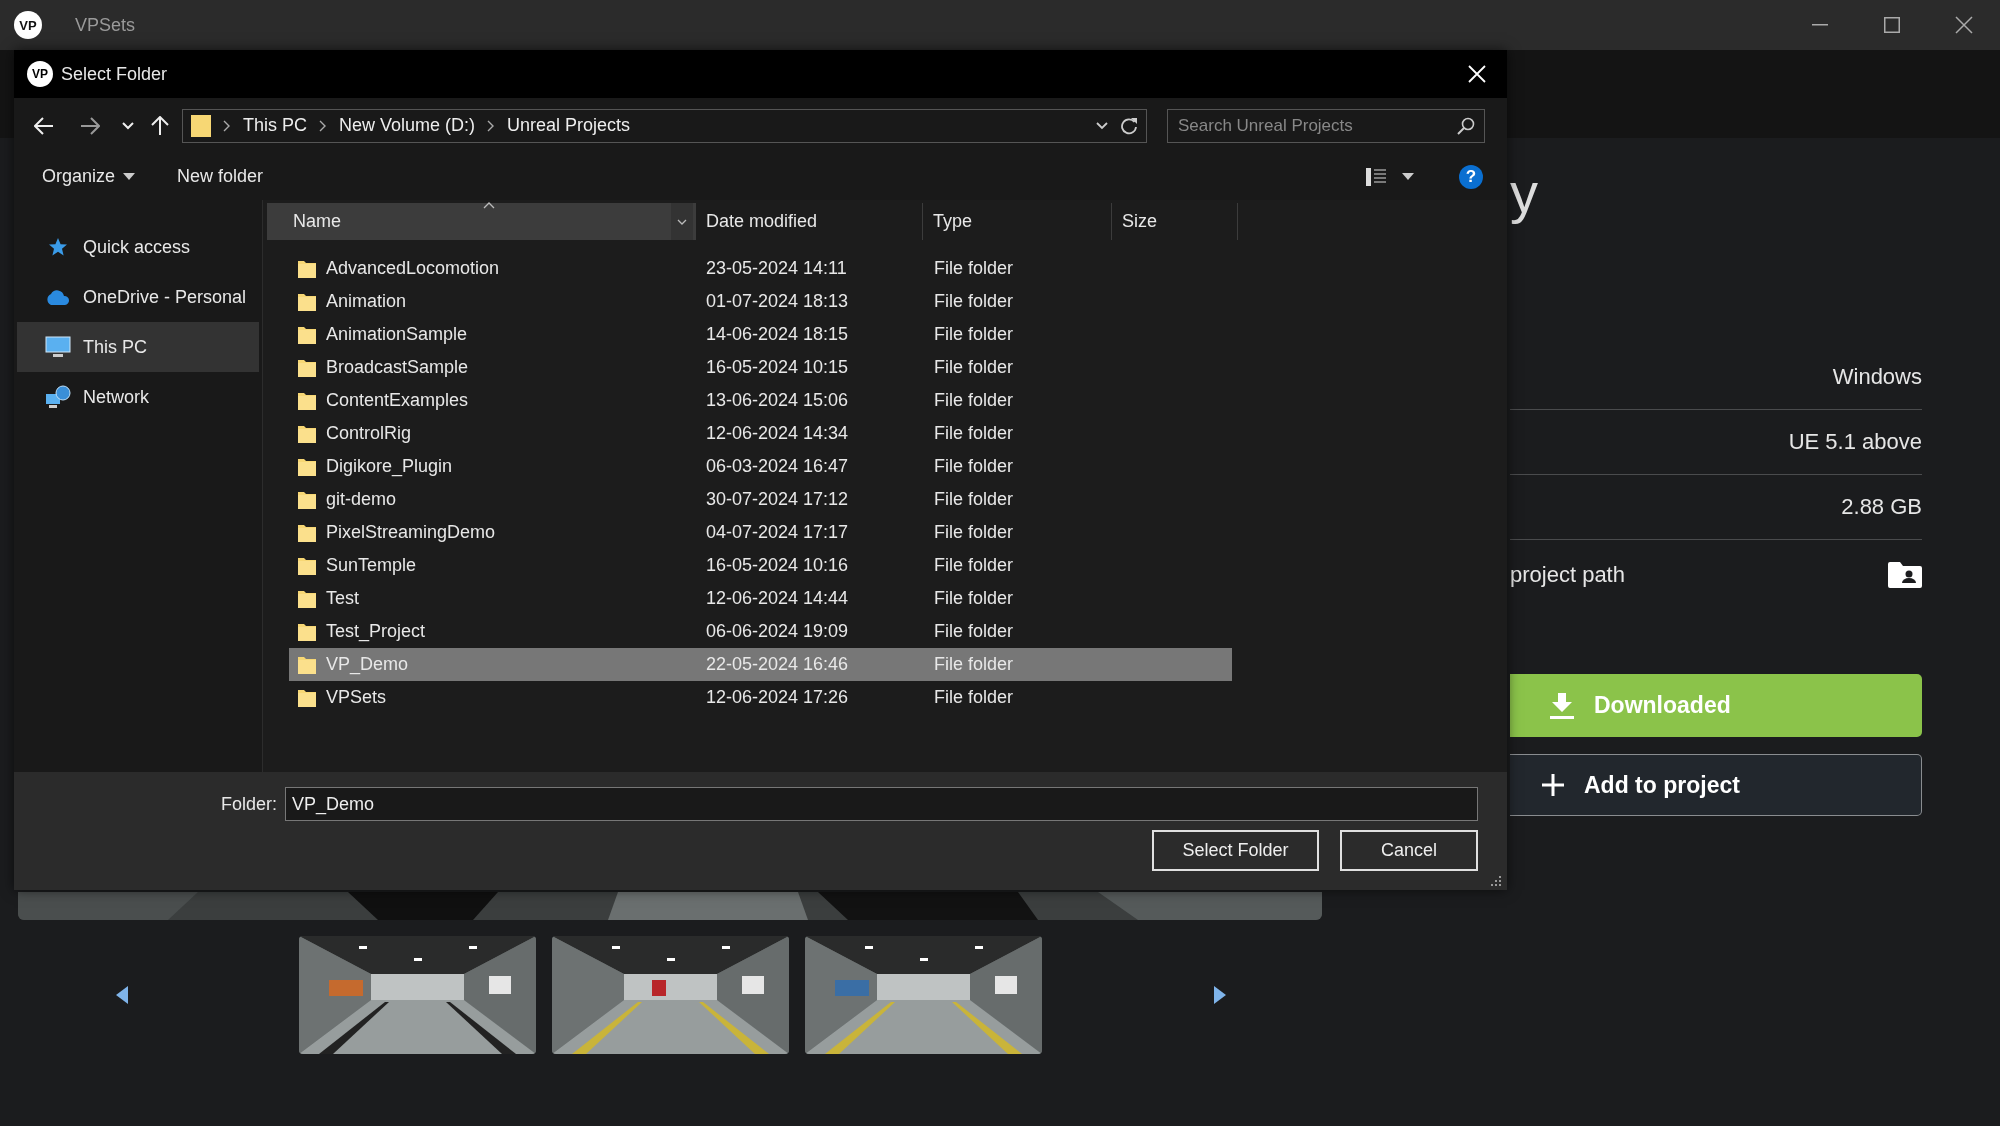  I want to click on detail-value: UE 5.1 above, so click(1855, 442).